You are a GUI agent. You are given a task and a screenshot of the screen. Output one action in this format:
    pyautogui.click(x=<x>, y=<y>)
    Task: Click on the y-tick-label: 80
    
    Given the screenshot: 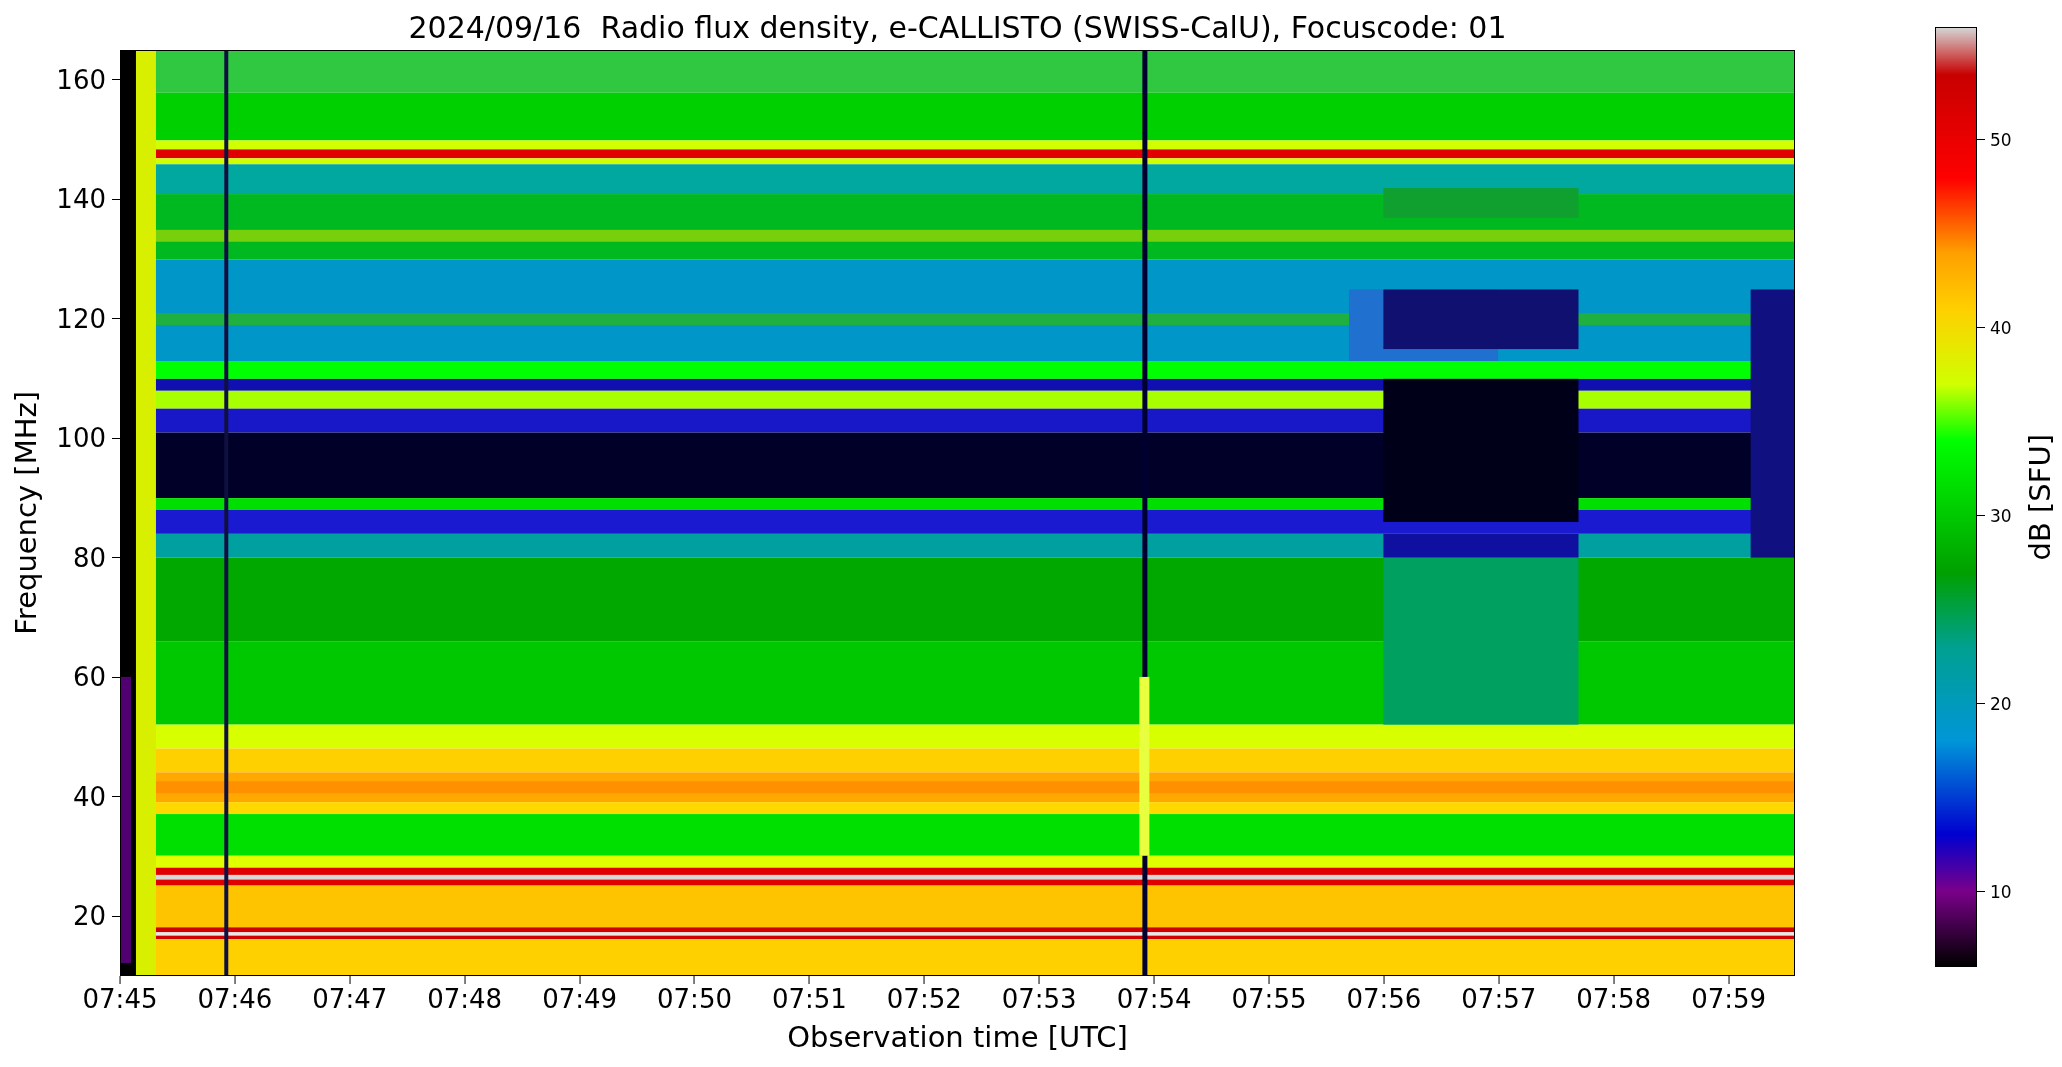 What is the action you would take?
    pyautogui.click(x=89, y=557)
    